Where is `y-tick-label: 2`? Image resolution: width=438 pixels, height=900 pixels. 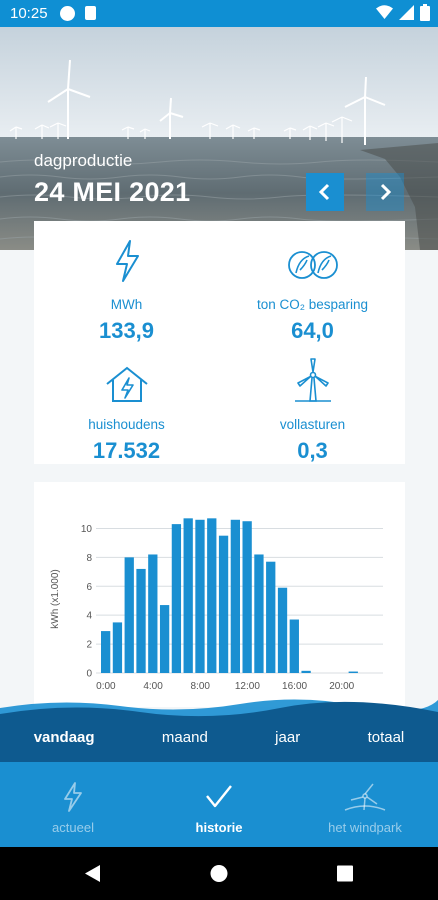 y-tick-label: 2 is located at coordinates (89, 645).